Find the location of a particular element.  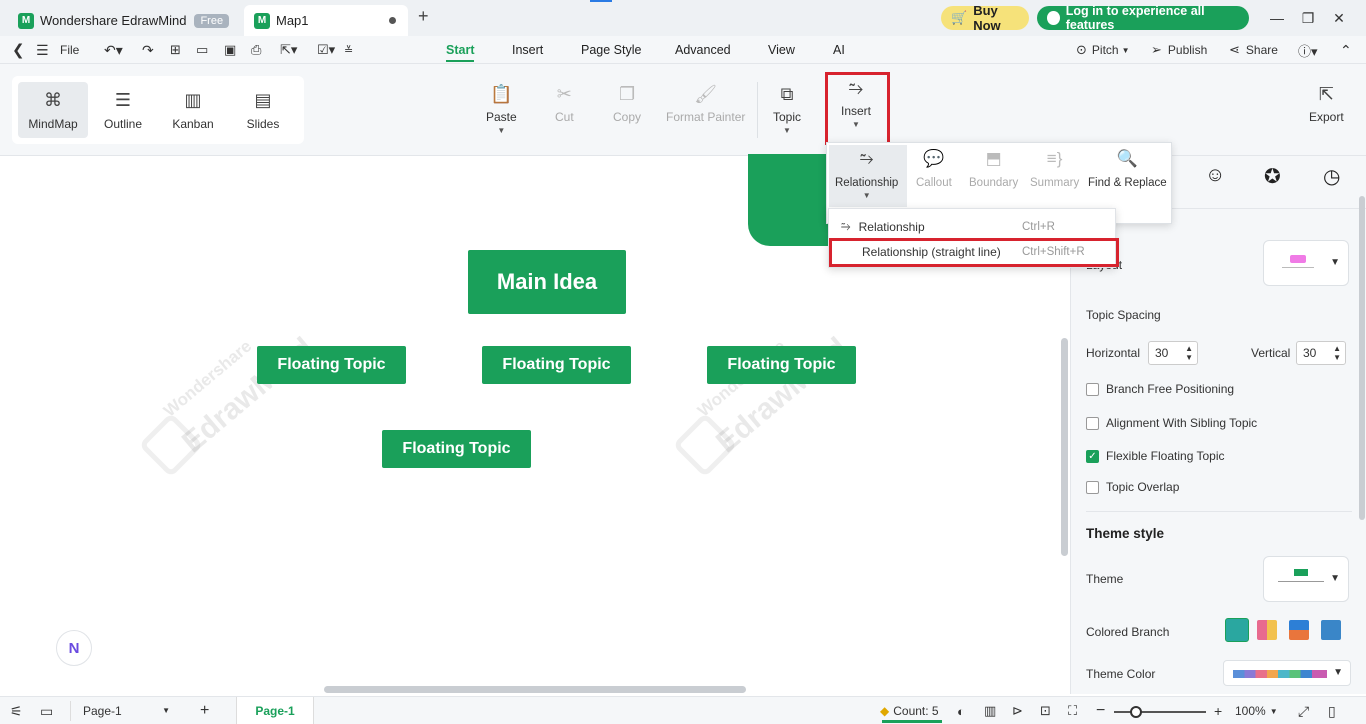

hamburger-icon: ☰ is located at coordinates (42, 50).